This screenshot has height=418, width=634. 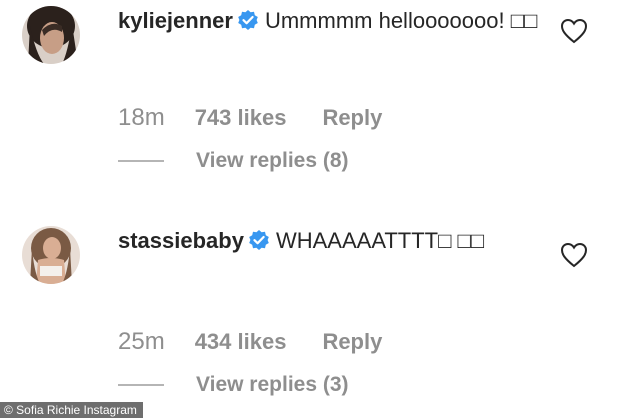 What do you see at coordinates (401, 20) in the screenshot?
I see `comment-text: Ummmmm hellooooooo! □□` at bounding box center [401, 20].